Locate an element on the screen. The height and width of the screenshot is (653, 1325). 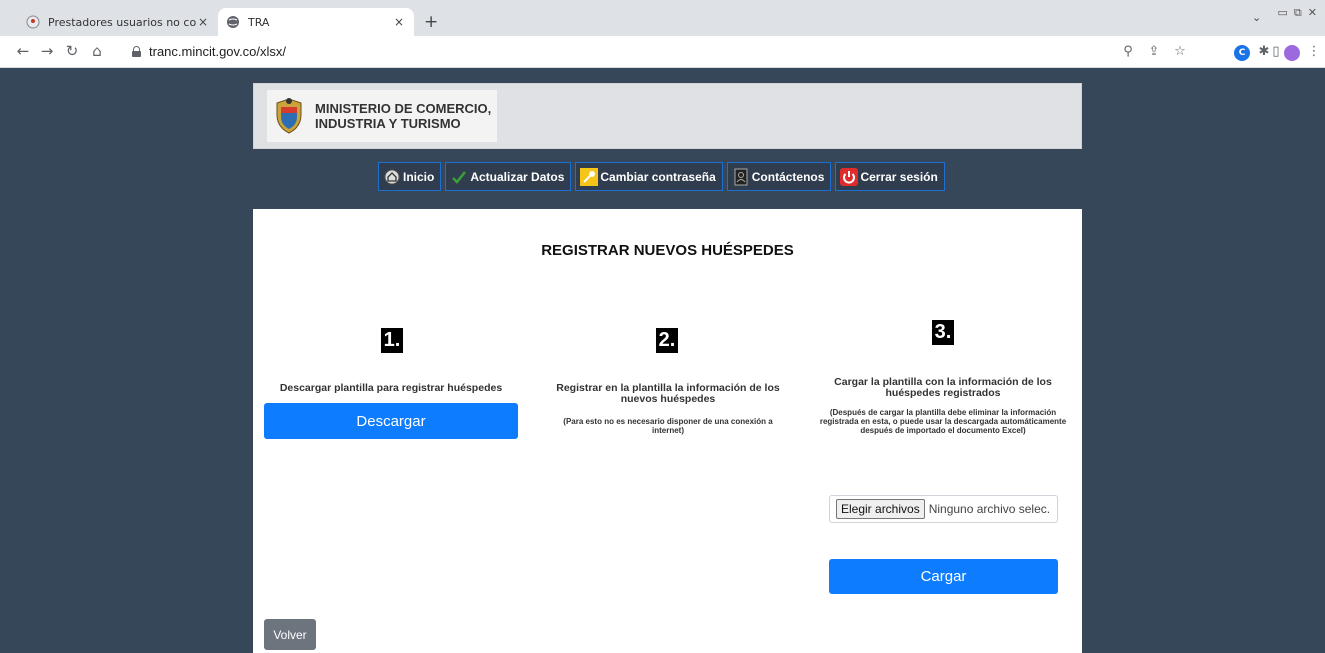
home-icon is located at coordinates (392, 177).